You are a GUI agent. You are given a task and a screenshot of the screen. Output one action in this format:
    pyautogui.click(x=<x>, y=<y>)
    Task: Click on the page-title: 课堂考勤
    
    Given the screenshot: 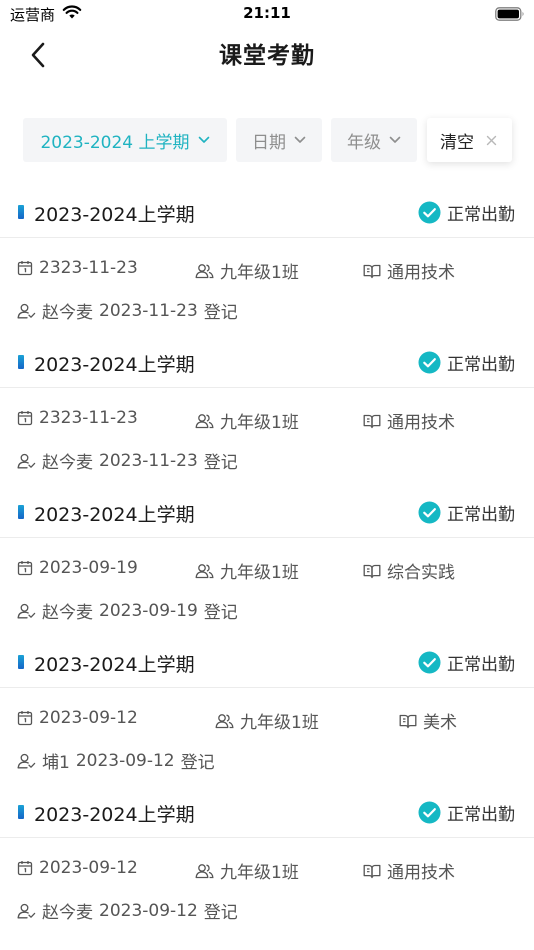 What is the action you would take?
    pyautogui.click(x=267, y=56)
    